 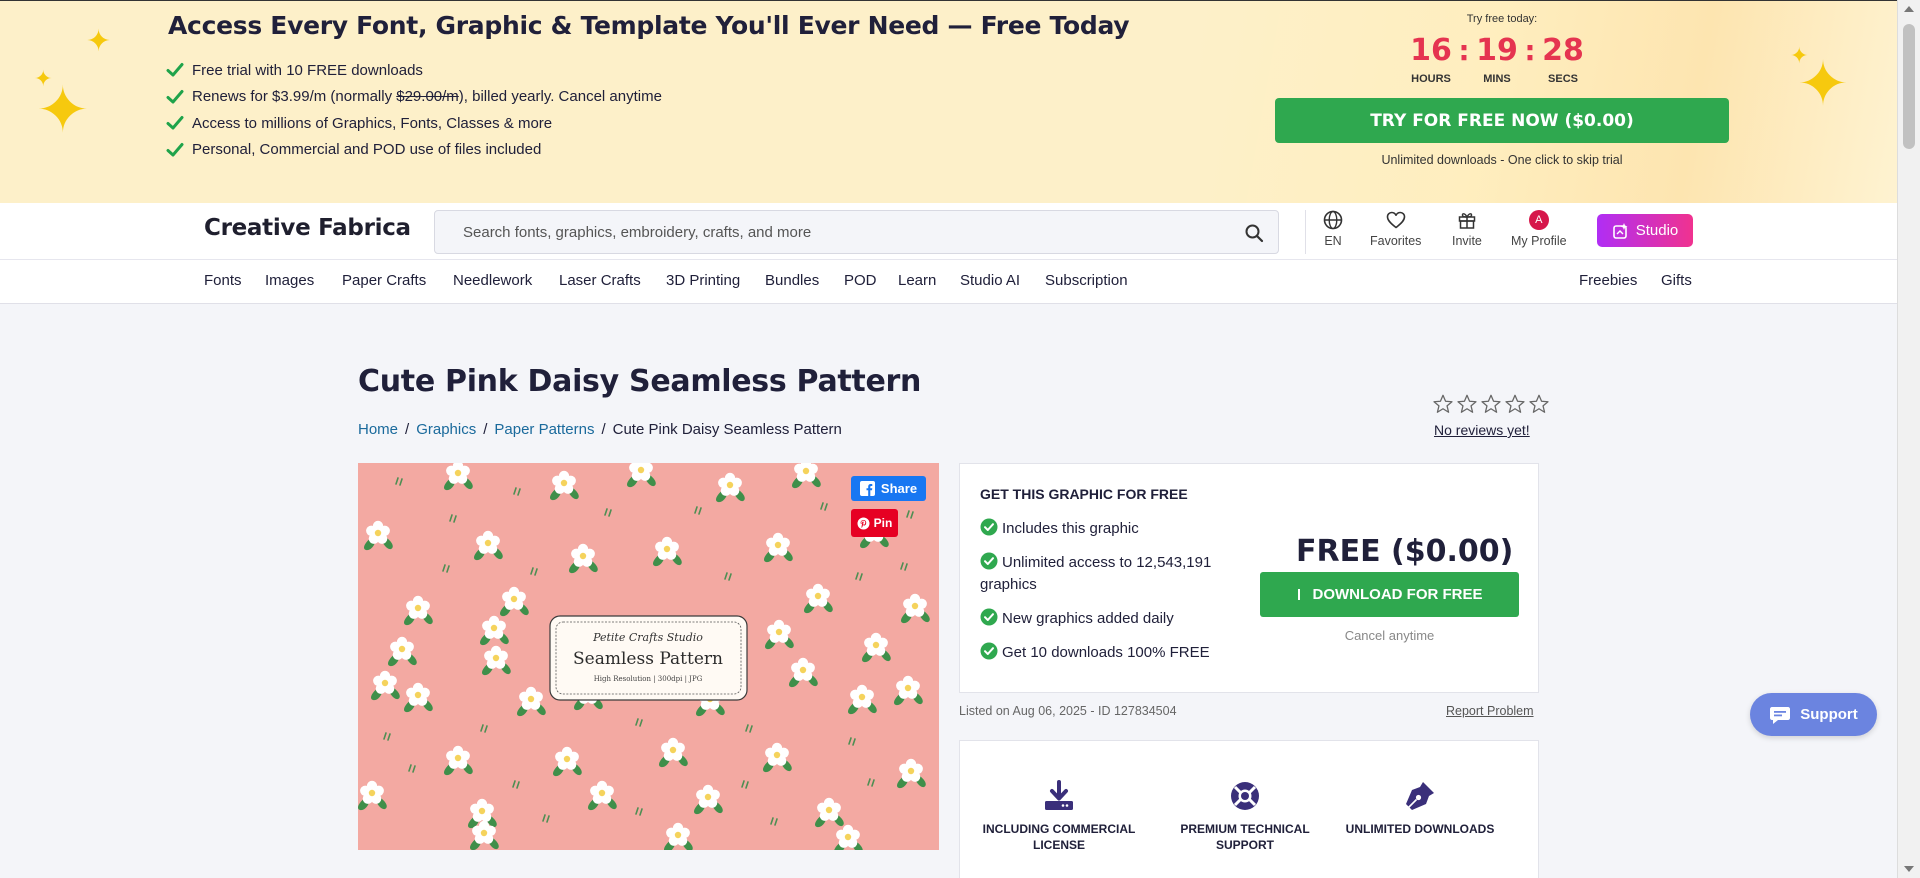 I want to click on report-problem-link: Report Problem, so click(x=1490, y=711).